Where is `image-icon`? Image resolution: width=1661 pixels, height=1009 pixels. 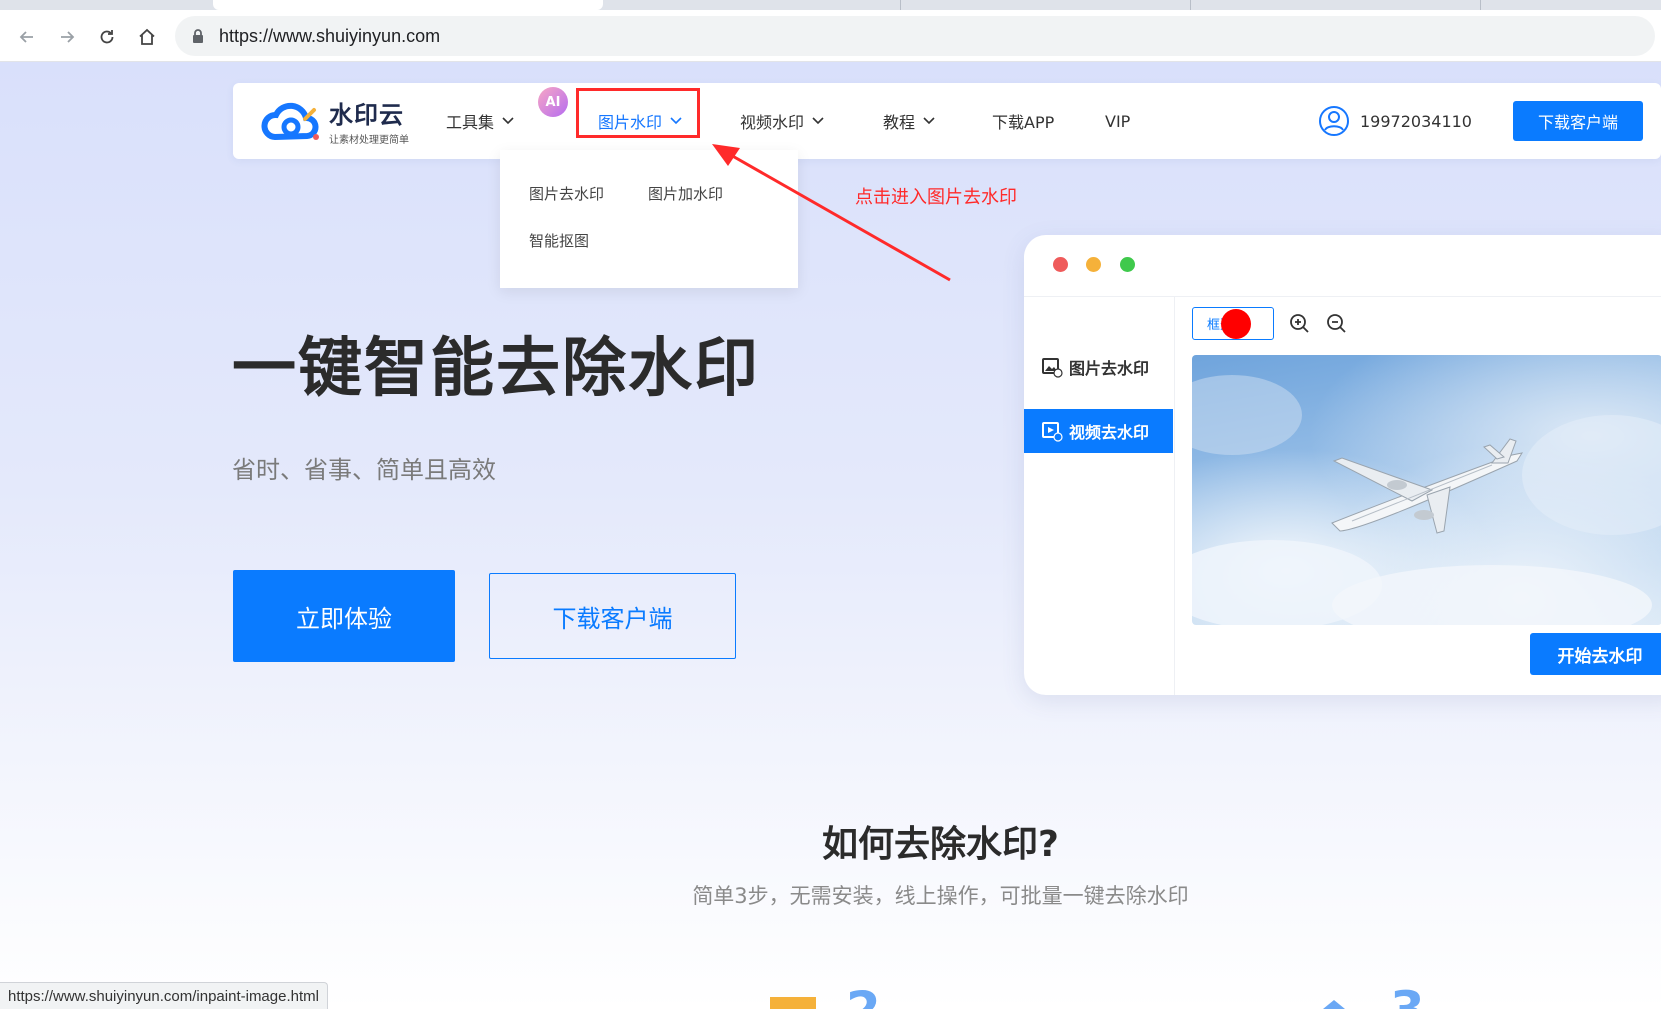
image-icon is located at coordinates (1052, 368).